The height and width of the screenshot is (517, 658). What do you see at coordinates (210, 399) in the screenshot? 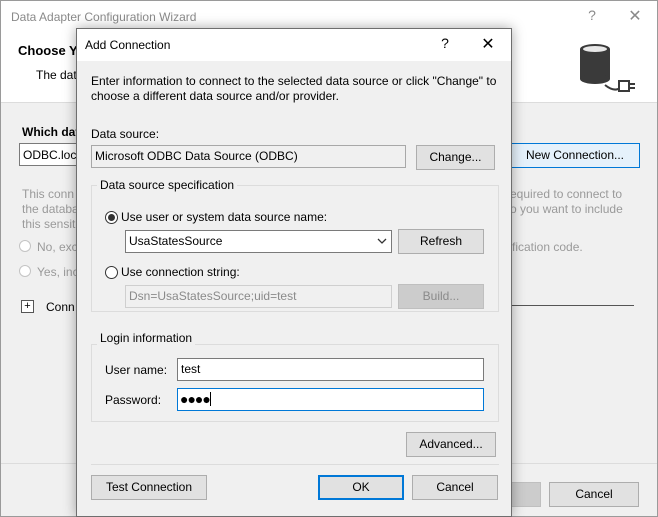
I see `text-caret` at bounding box center [210, 399].